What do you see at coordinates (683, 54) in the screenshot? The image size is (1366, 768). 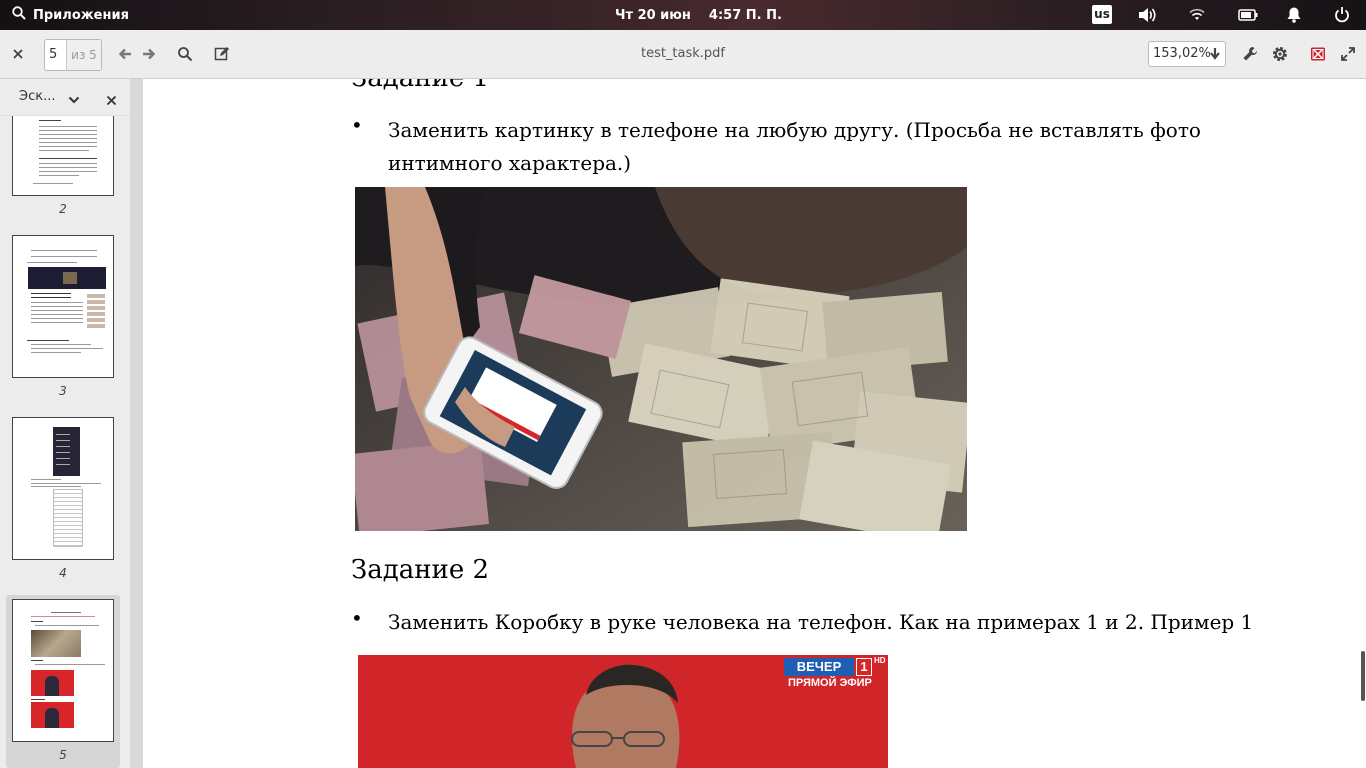 I see `viewer-toolbar: test_task.pdf 5 из 5 153,02%` at bounding box center [683, 54].